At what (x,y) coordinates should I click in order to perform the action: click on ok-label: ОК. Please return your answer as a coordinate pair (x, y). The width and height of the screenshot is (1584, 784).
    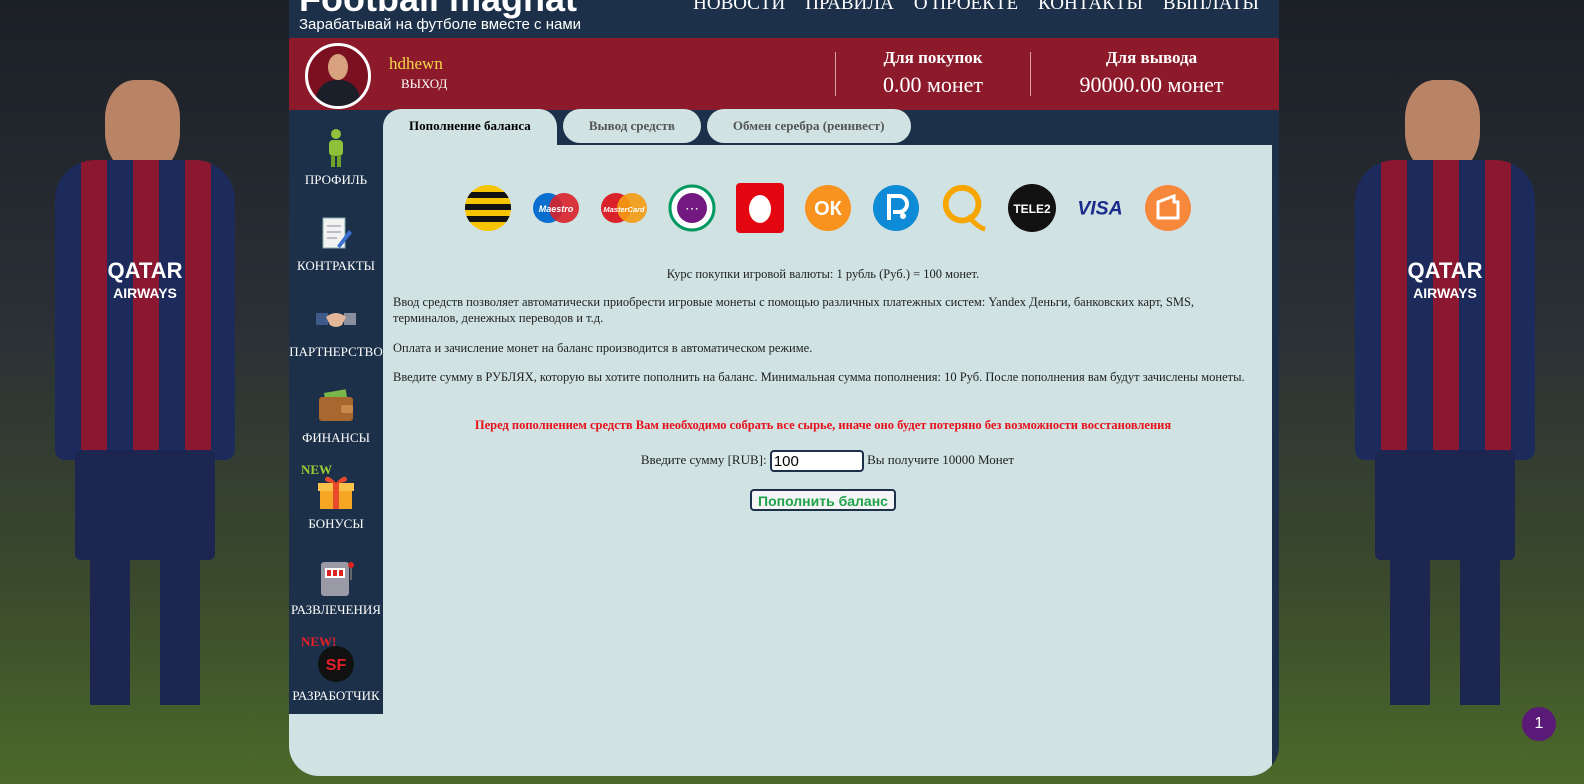
    Looking at the image, I should click on (828, 209).